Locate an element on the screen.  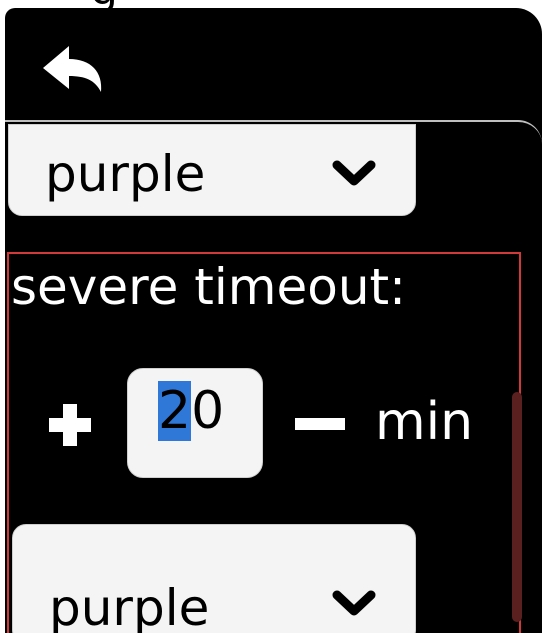
plus-icon is located at coordinates (70, 425).